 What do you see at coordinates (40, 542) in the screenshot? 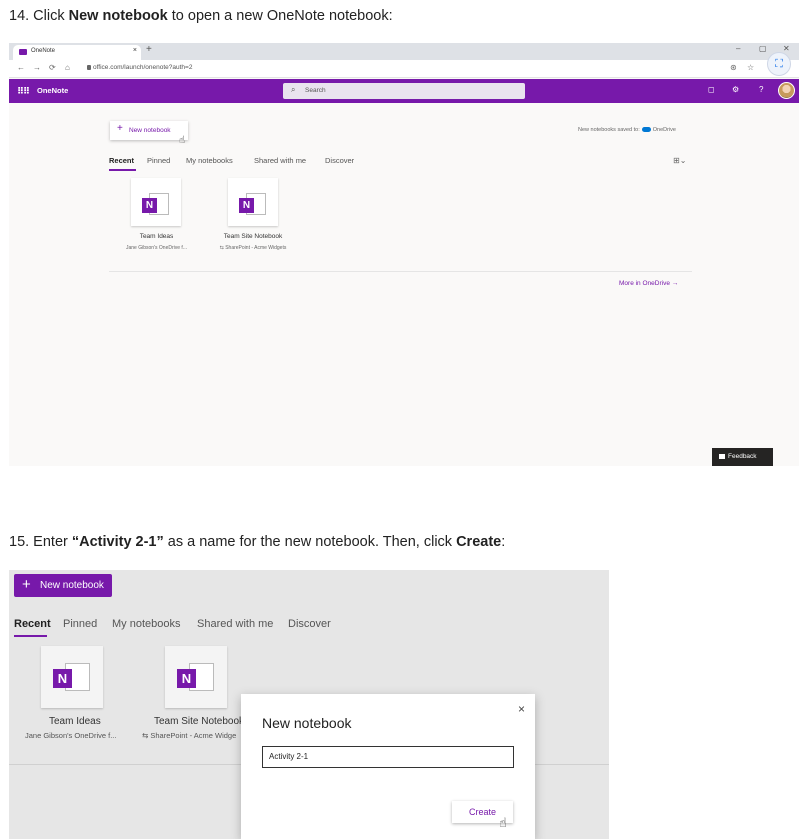
I see `step-15-prefix: 15. Enter` at bounding box center [40, 542].